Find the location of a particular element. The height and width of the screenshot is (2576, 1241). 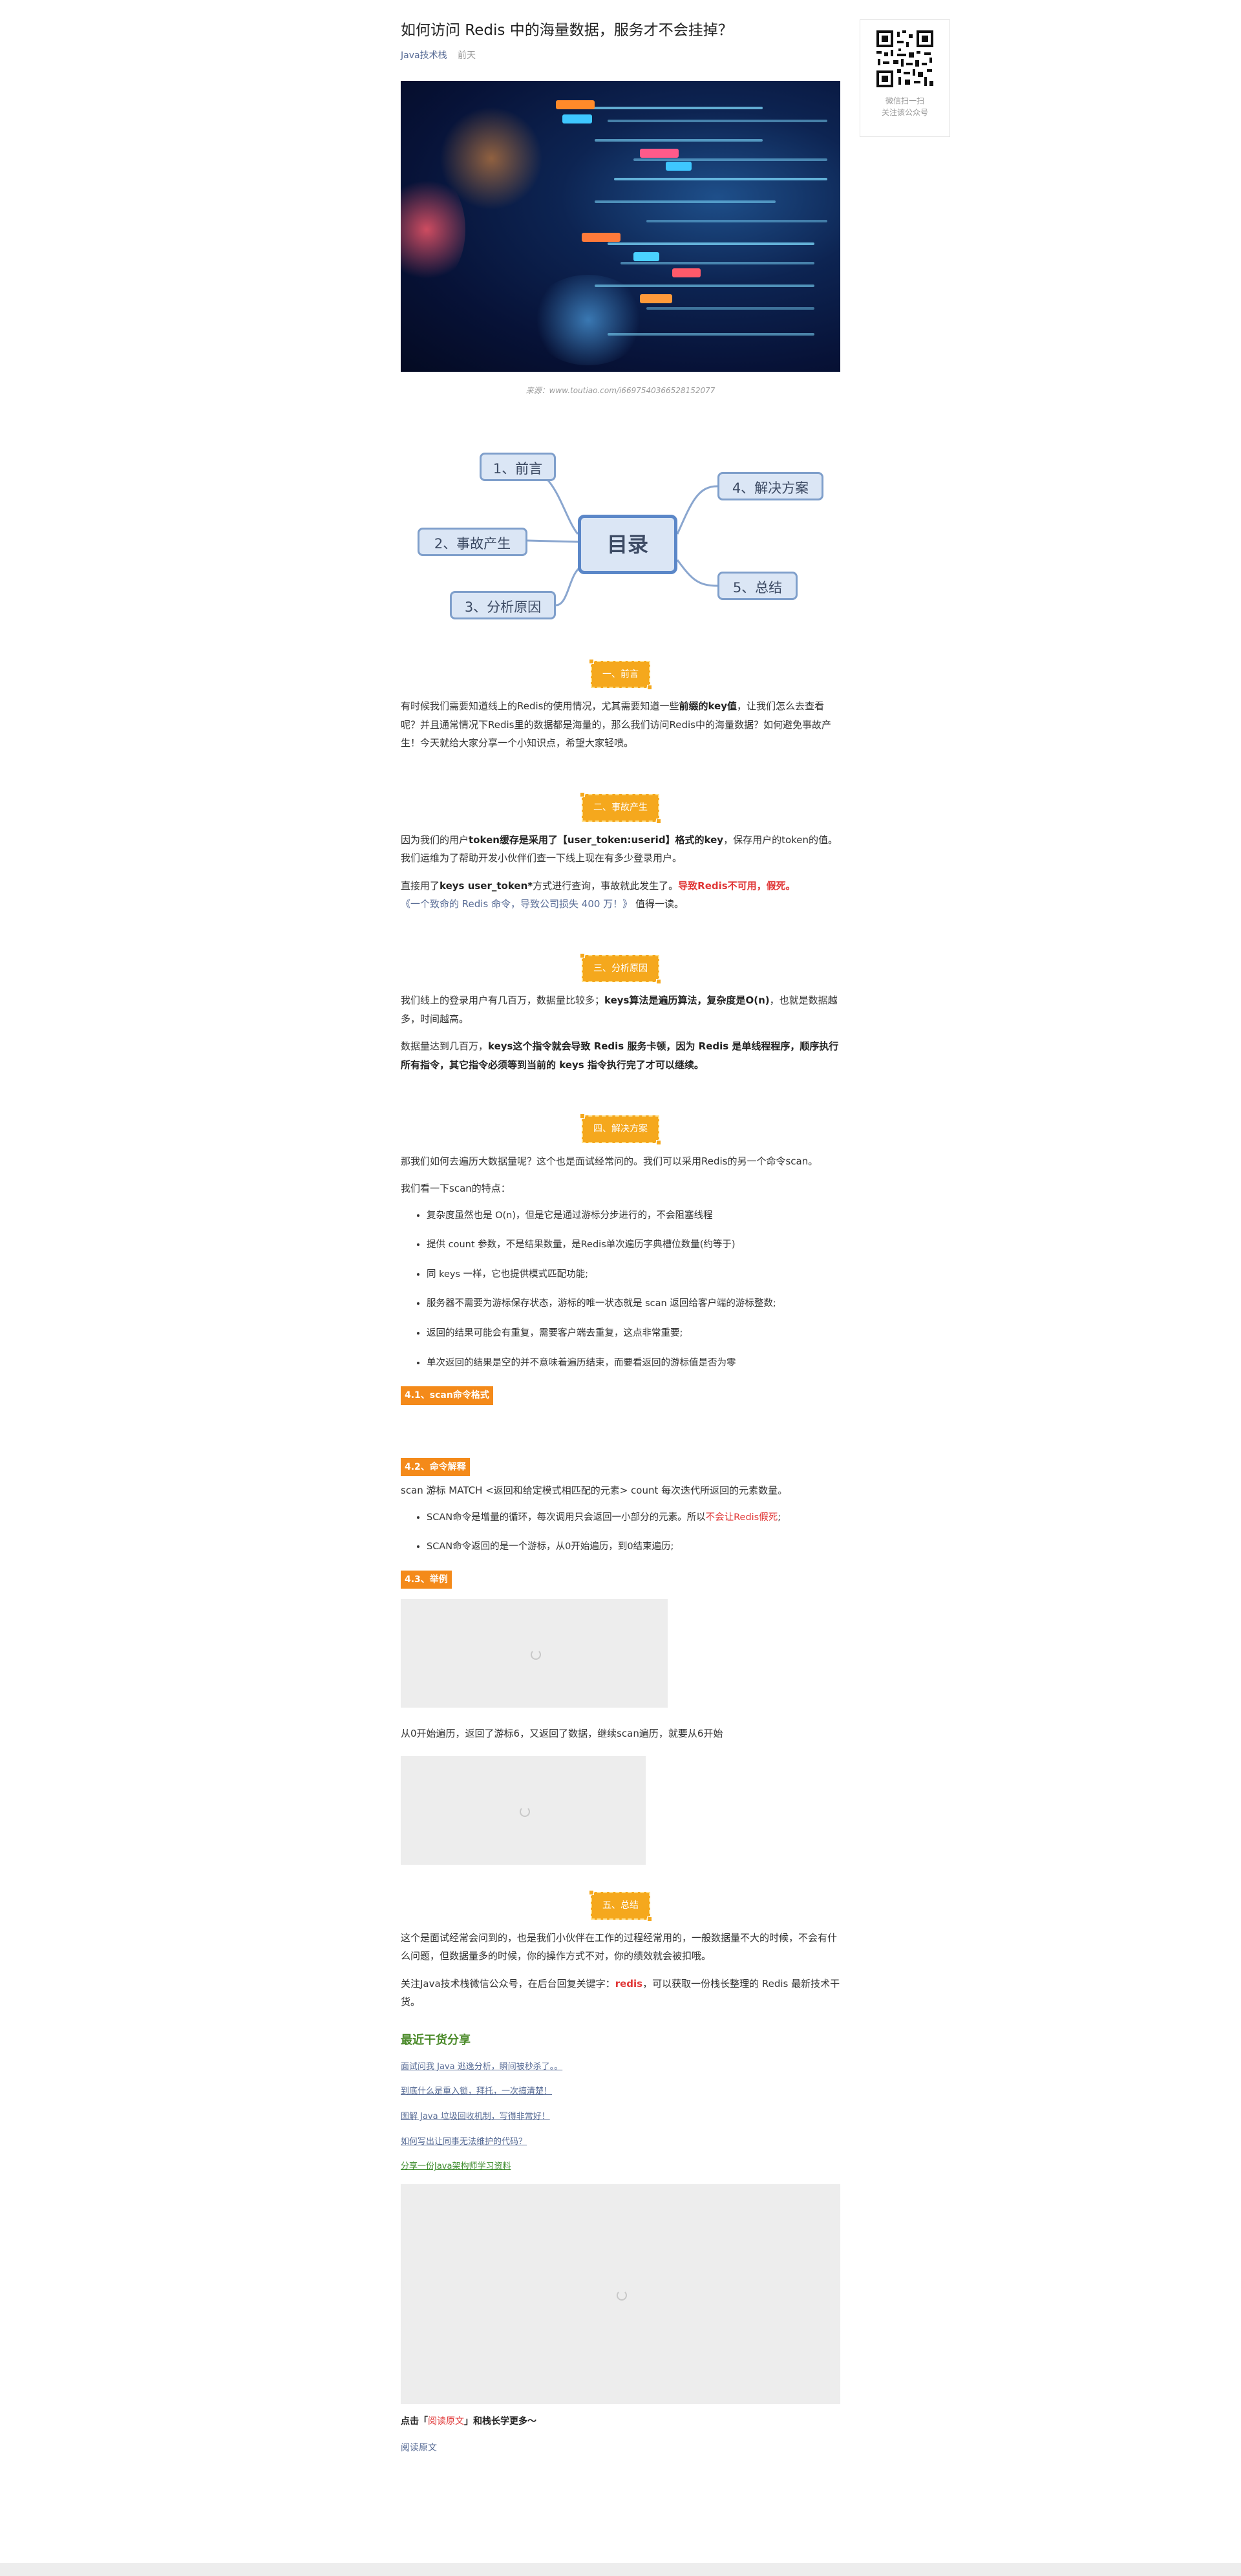

qr-caption: 微信扫一扫 关注该公众号 is located at coordinates (904, 107).